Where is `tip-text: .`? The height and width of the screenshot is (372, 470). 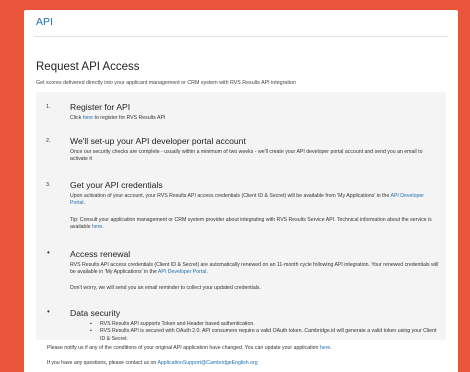 tip-text: . is located at coordinates (103, 227).